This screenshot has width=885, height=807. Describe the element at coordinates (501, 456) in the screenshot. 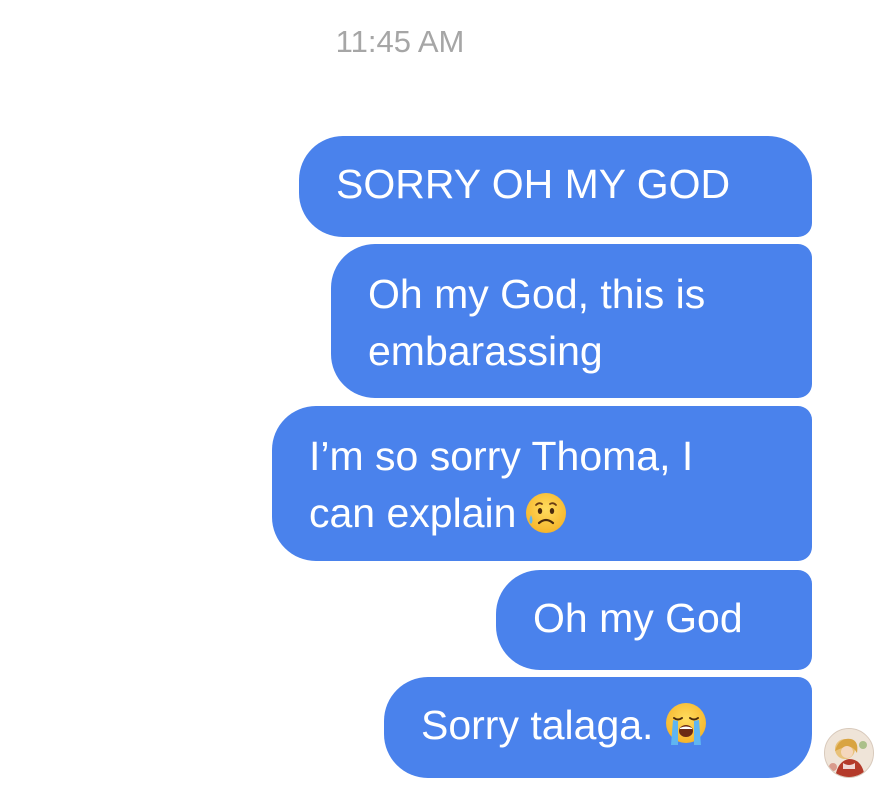

I see `message-text-line: I’m so sorry Thoma, I` at that location.